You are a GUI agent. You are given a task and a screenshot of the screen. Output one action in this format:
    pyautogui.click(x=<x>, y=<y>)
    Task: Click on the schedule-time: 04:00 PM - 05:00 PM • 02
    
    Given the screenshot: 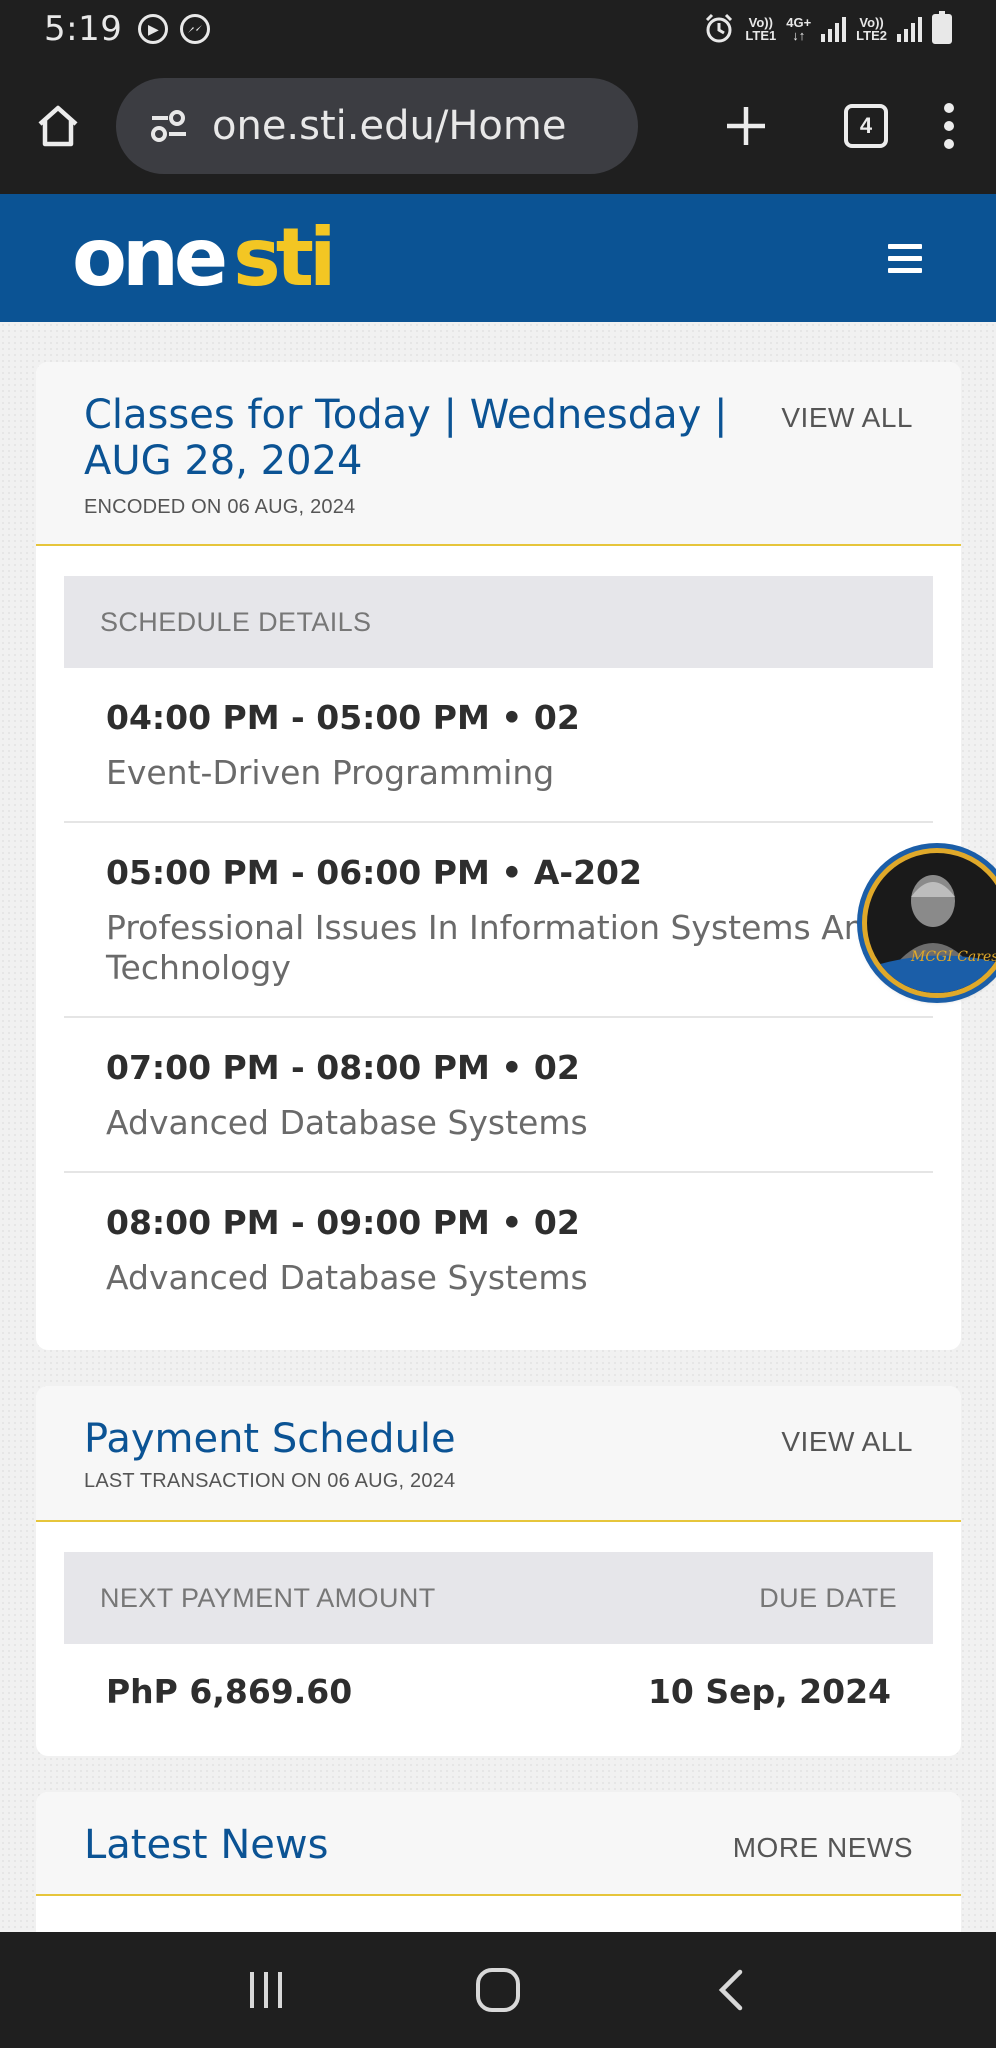 What is the action you would take?
    pyautogui.click(x=343, y=717)
    